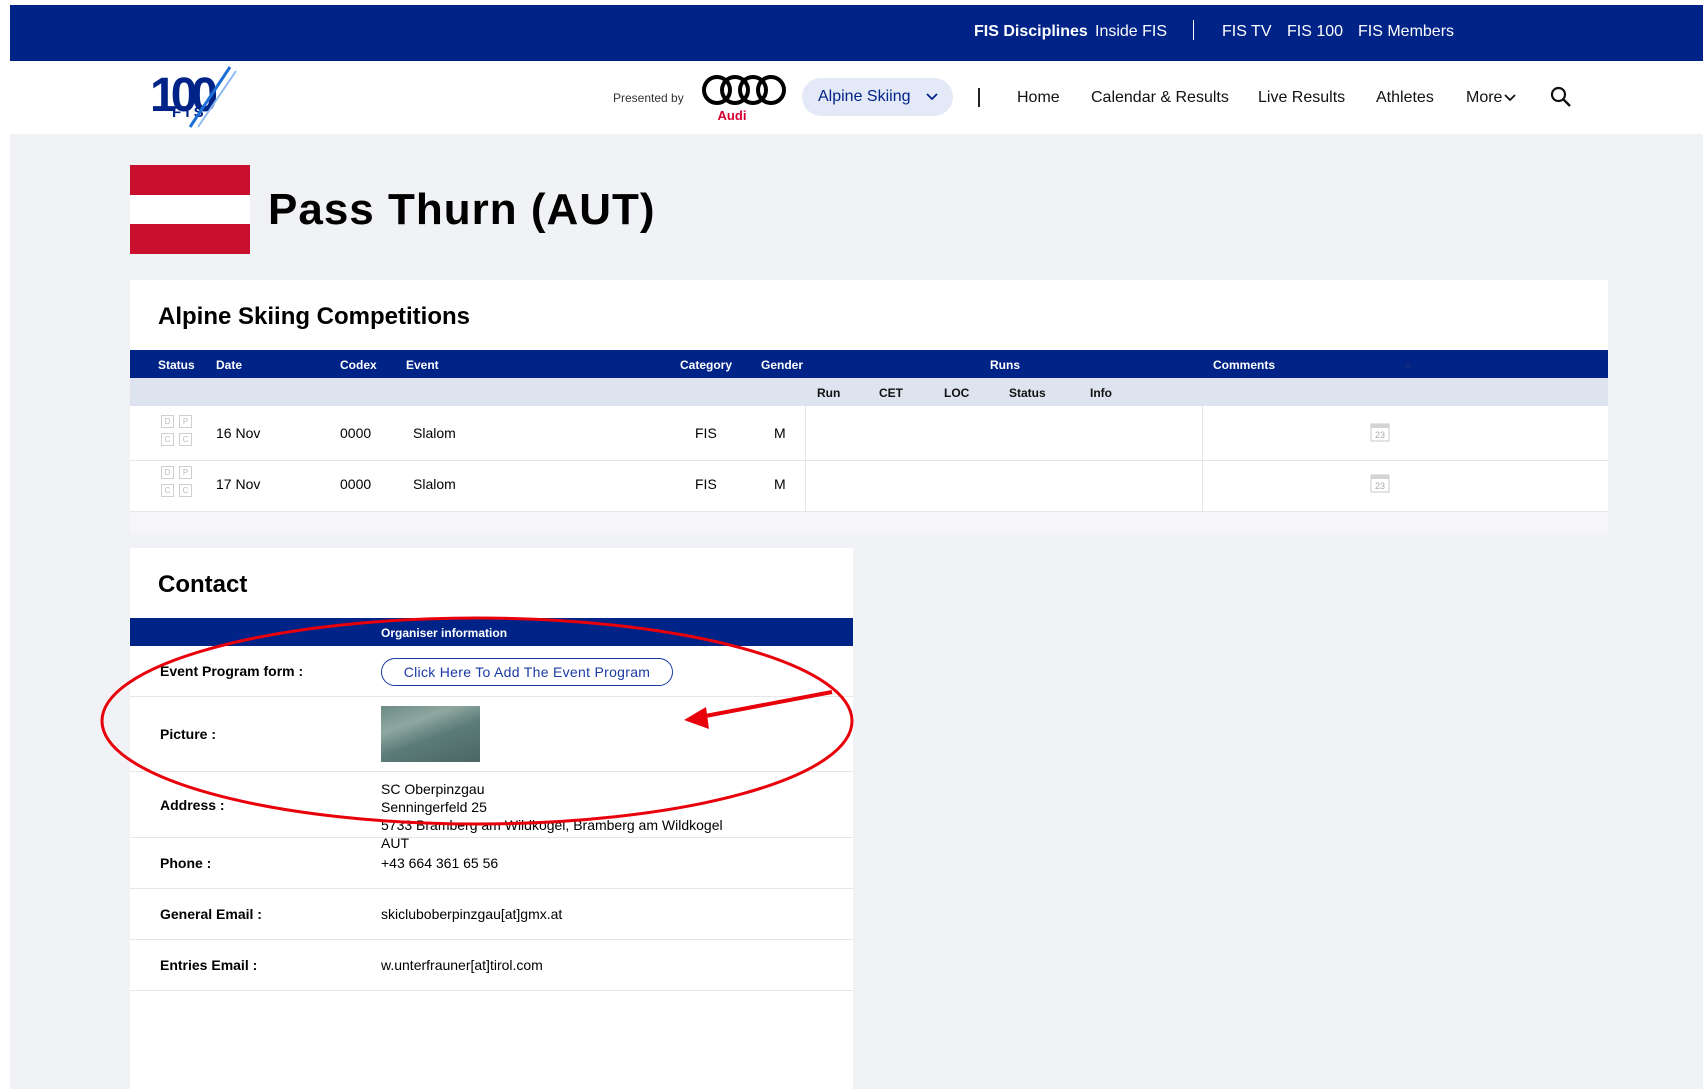 The width and height of the screenshot is (1703, 1089). I want to click on col-cet: CET, so click(891, 393).